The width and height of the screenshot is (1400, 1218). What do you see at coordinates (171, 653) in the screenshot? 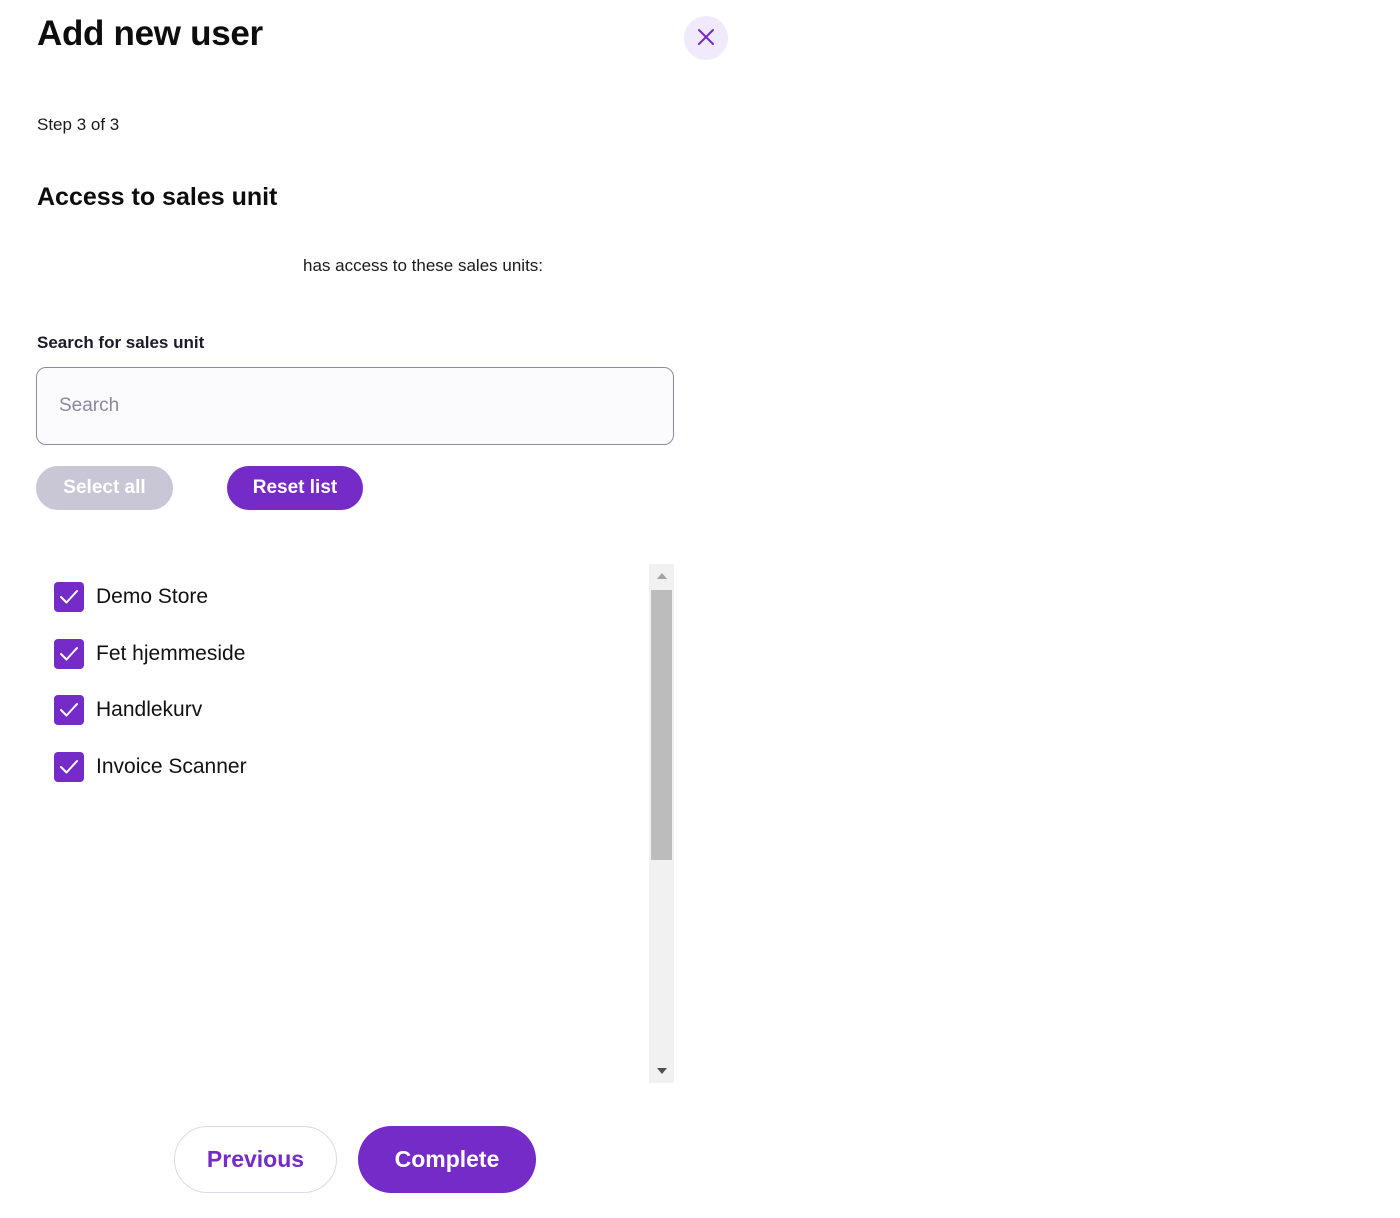
I see `list-item-label: Fet hjemmeside` at bounding box center [171, 653].